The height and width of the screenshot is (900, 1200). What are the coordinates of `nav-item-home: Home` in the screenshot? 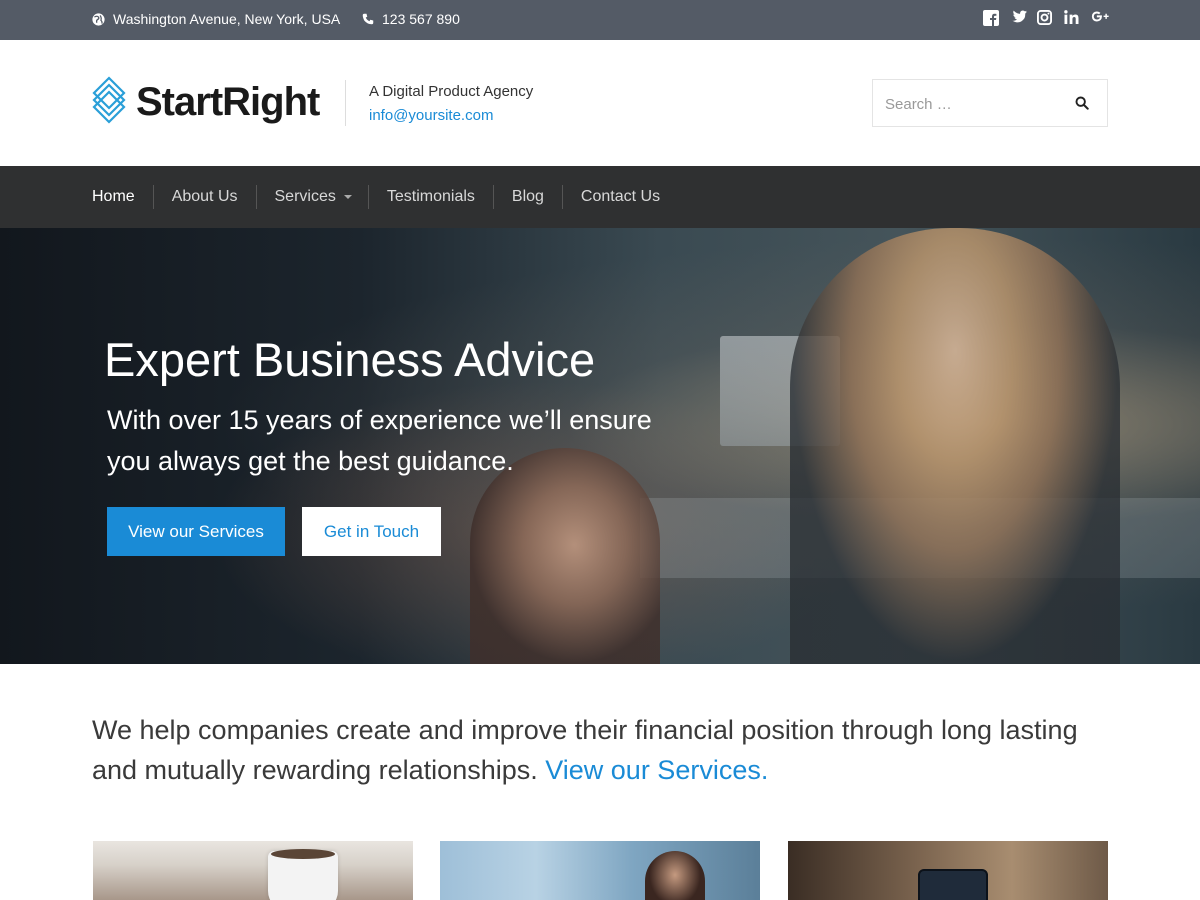 It's located at (122, 197).